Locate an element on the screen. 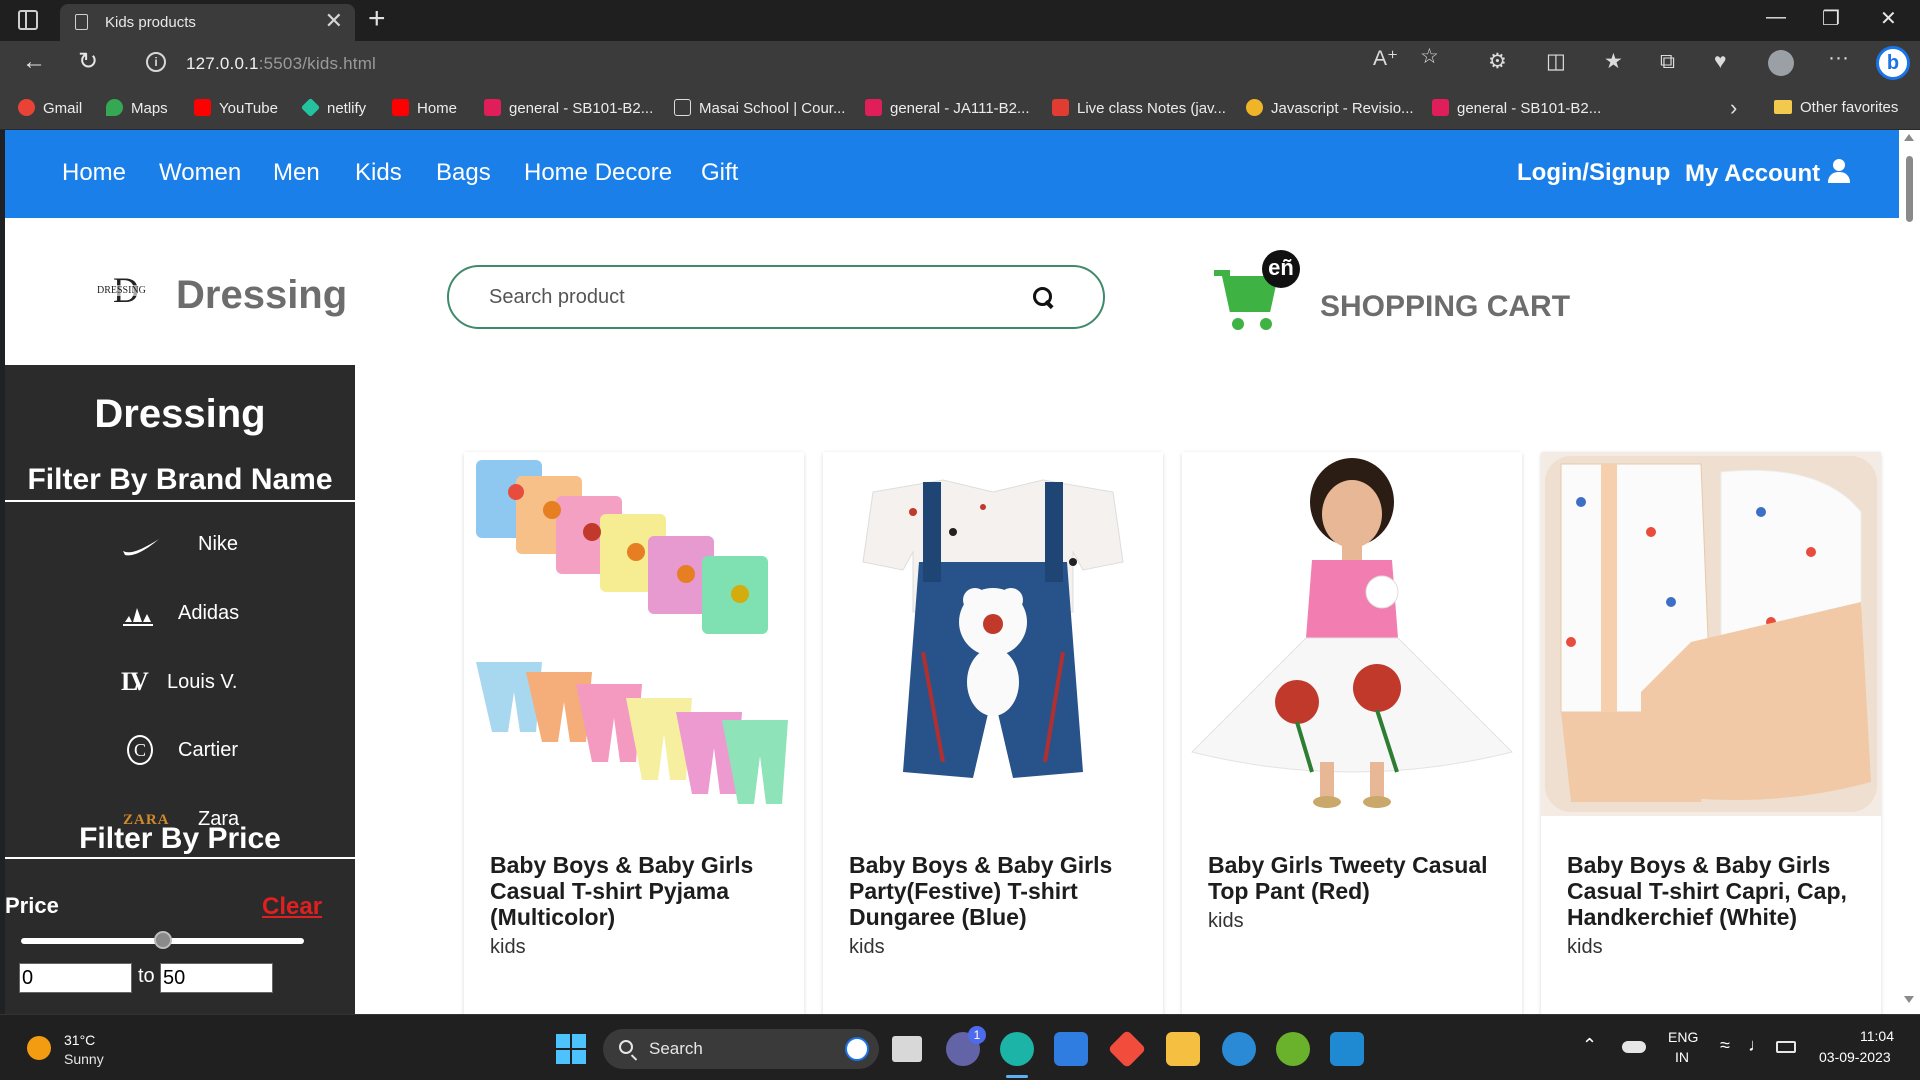 This screenshot has height=1080, width=1920. product-name: Baby Girls Tweety Casual Top Pant (Red) is located at coordinates (1358, 878).